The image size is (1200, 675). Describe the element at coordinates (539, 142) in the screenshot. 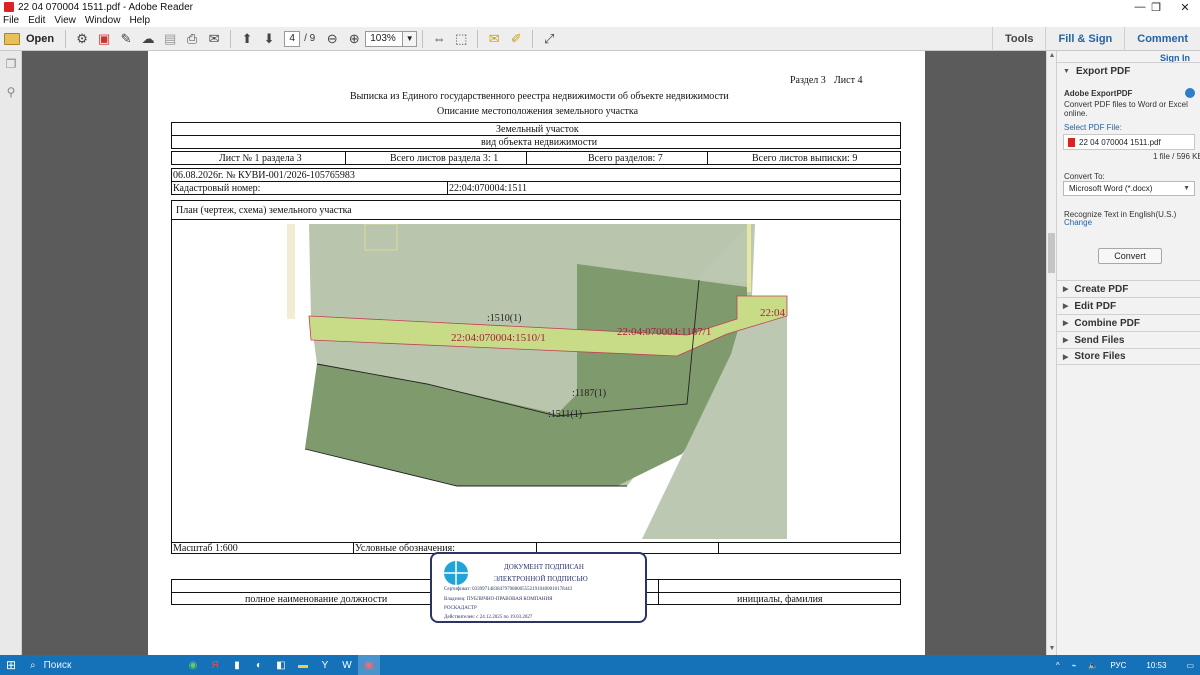

I see `object-type-caption: вид объекта недвижимости` at that location.